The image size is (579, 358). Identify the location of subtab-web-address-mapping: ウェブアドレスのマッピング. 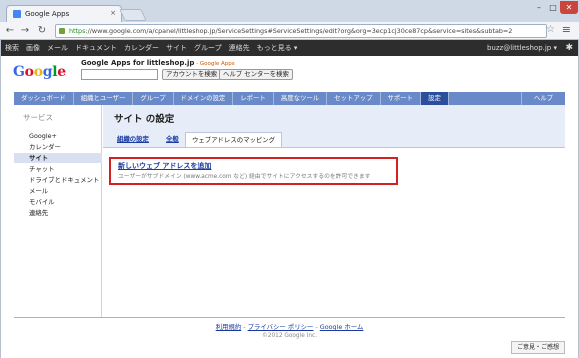
(234, 139).